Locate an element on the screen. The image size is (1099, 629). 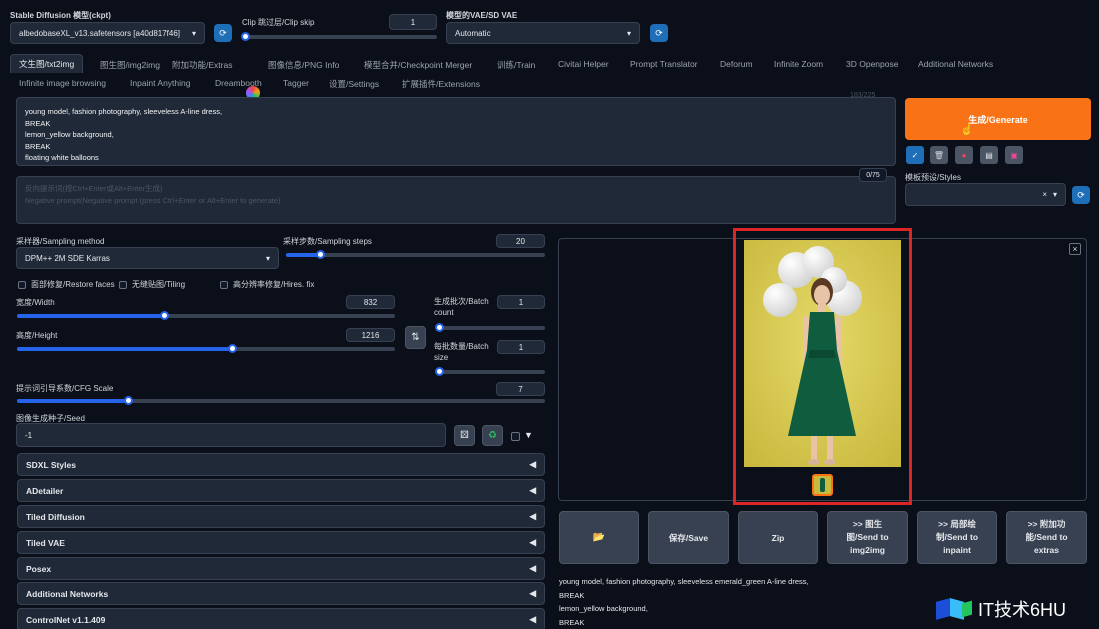
accordion-posex: Posex ◀ is located at coordinates (281, 568).